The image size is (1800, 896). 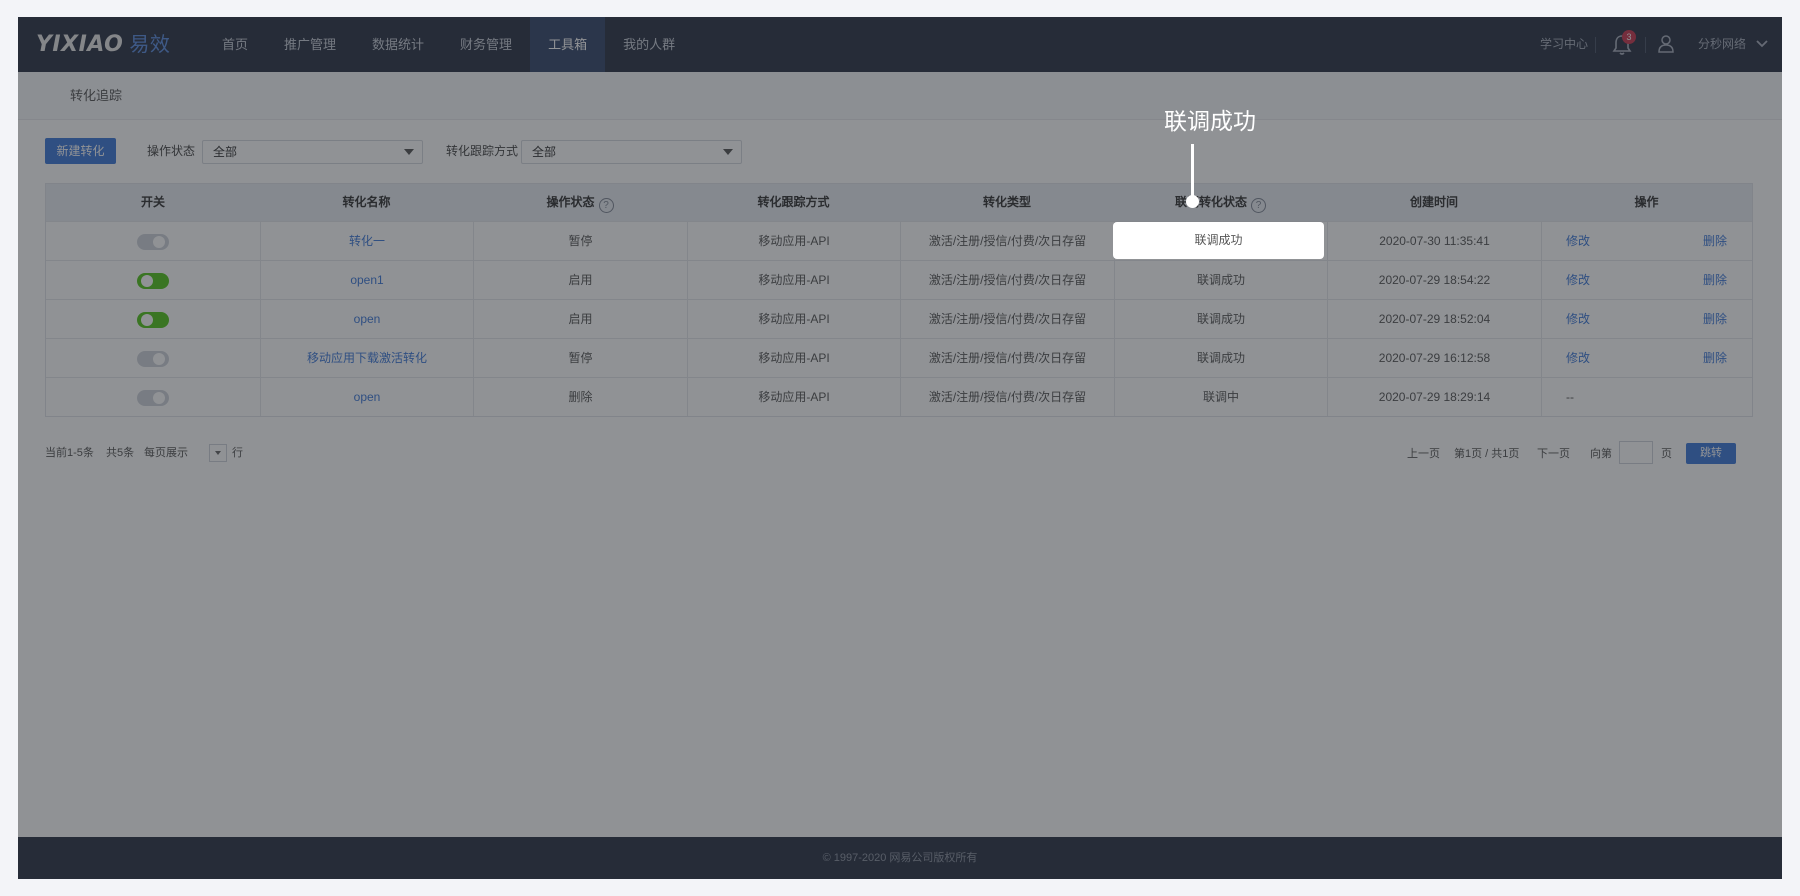 I want to click on callout-line, so click(x=1192, y=172).